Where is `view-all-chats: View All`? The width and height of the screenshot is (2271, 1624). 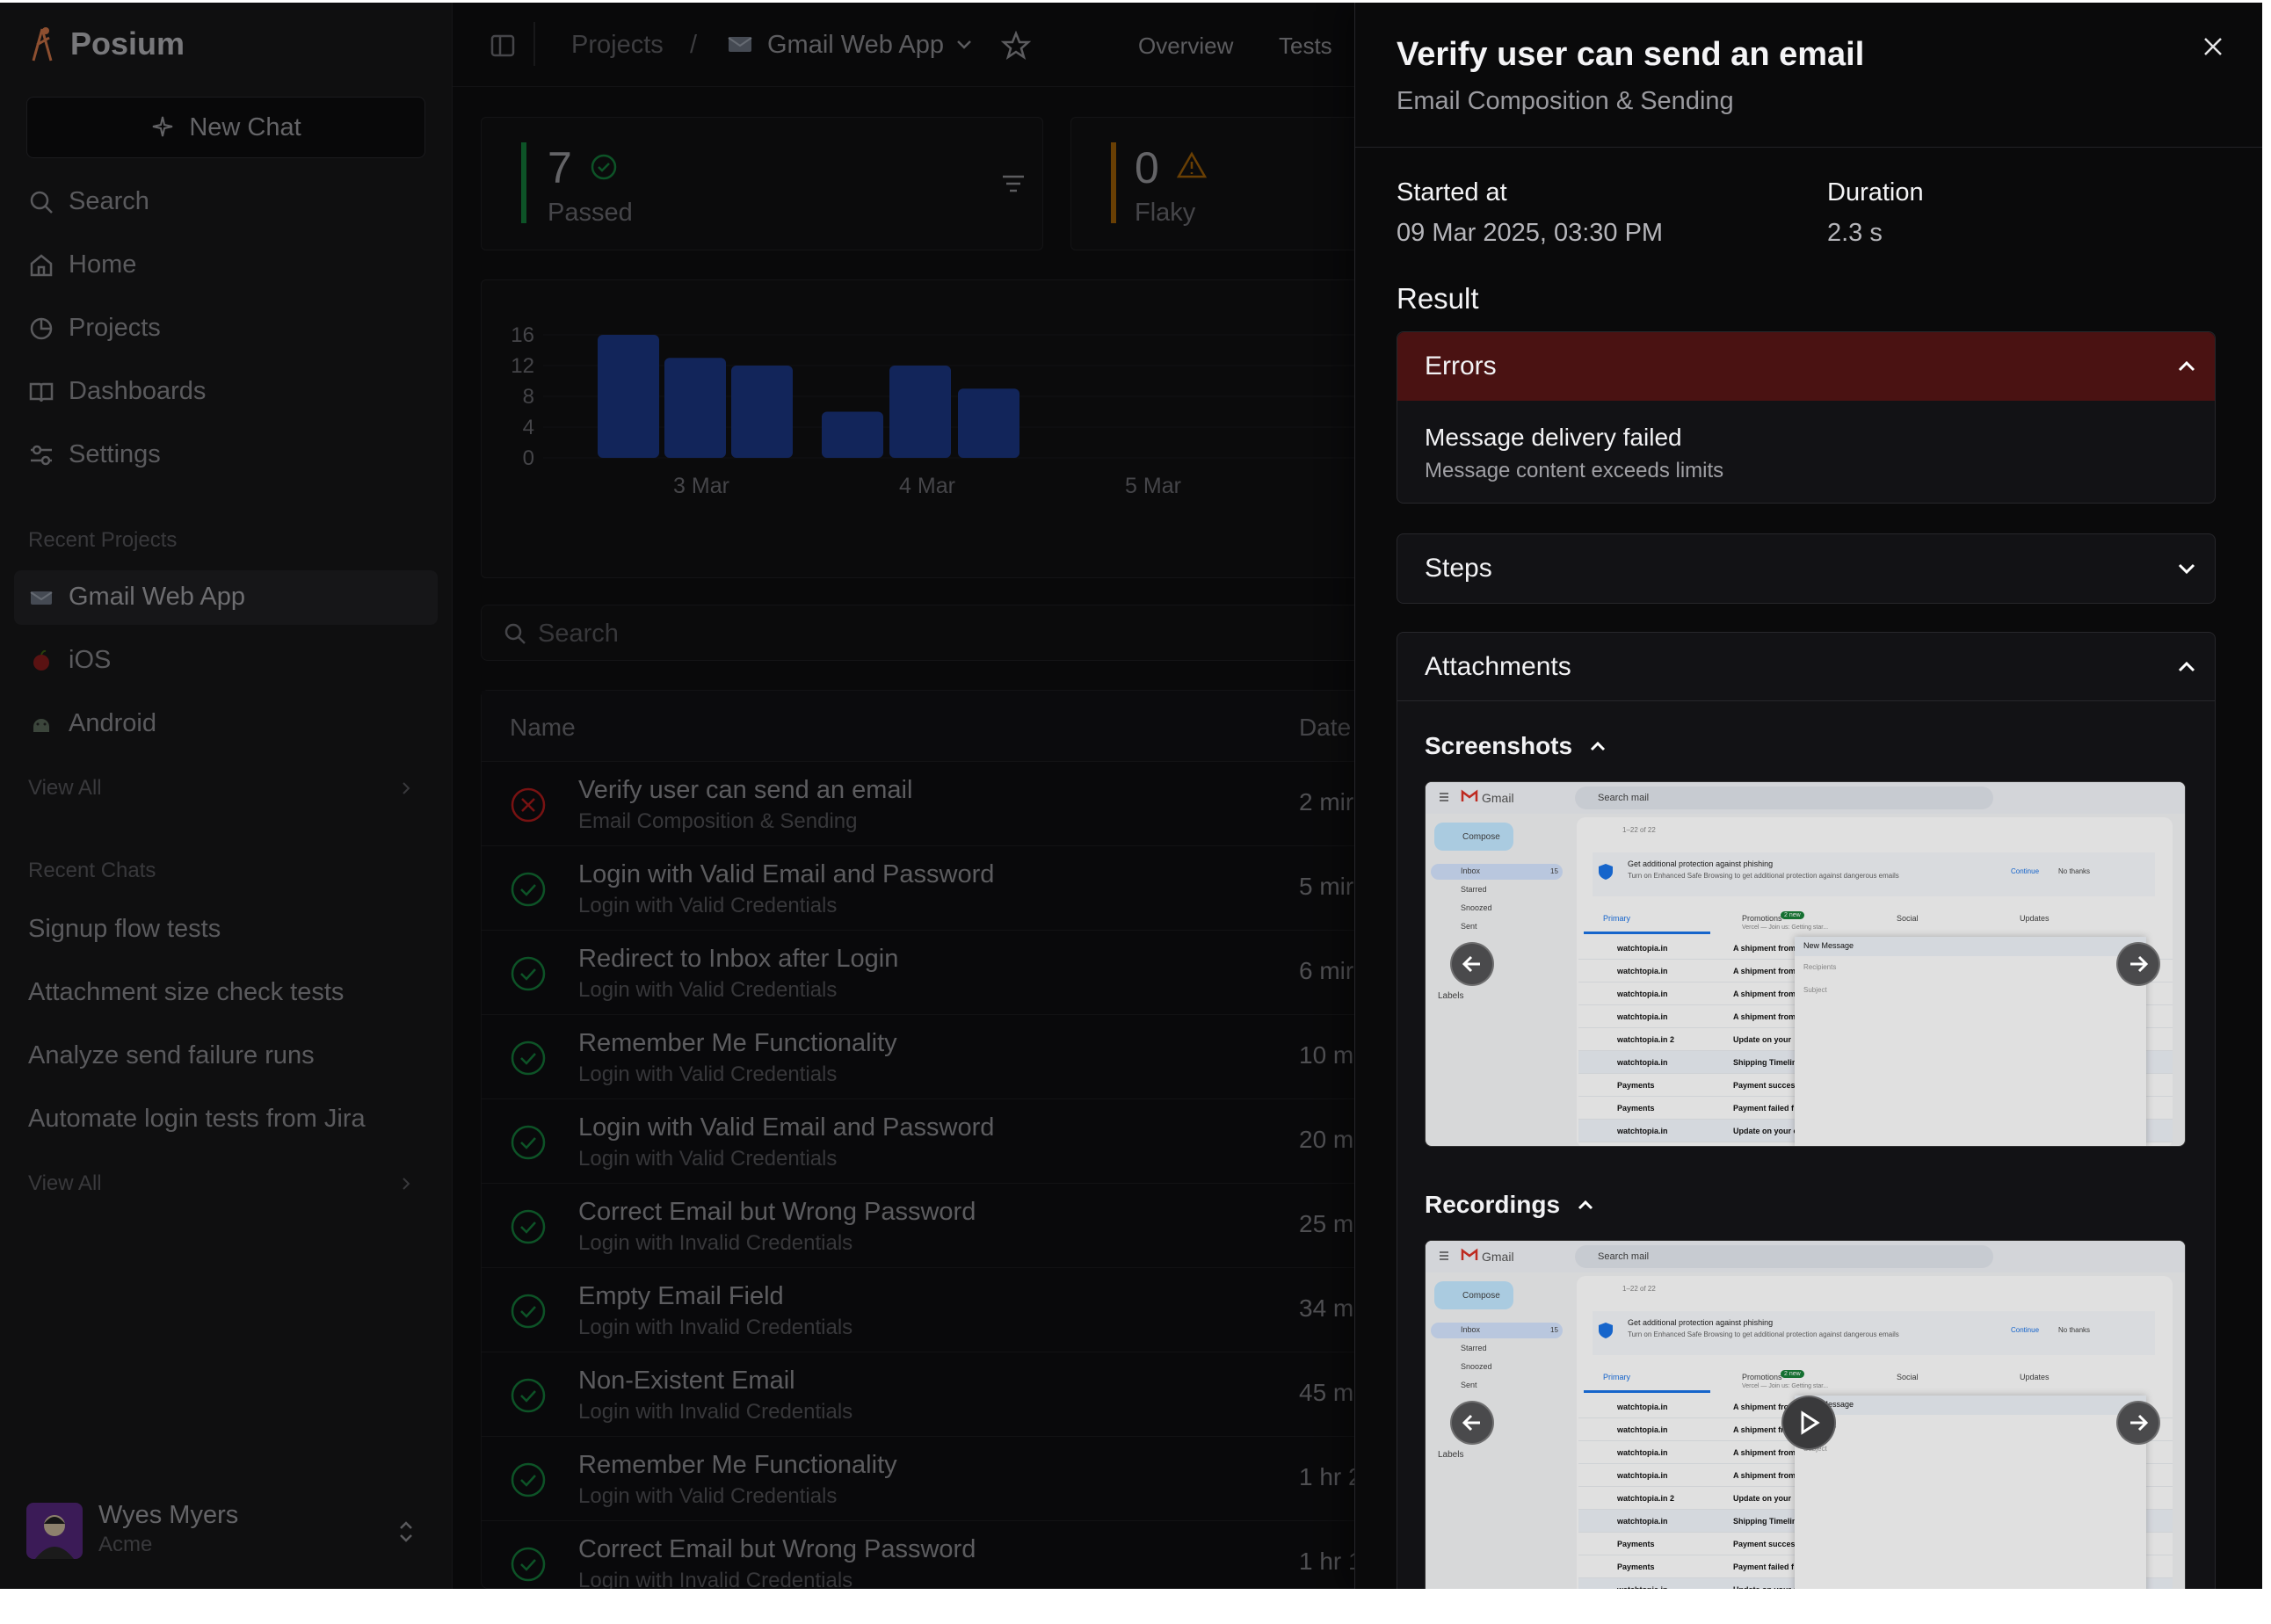 view-all-chats: View All is located at coordinates (221, 1183).